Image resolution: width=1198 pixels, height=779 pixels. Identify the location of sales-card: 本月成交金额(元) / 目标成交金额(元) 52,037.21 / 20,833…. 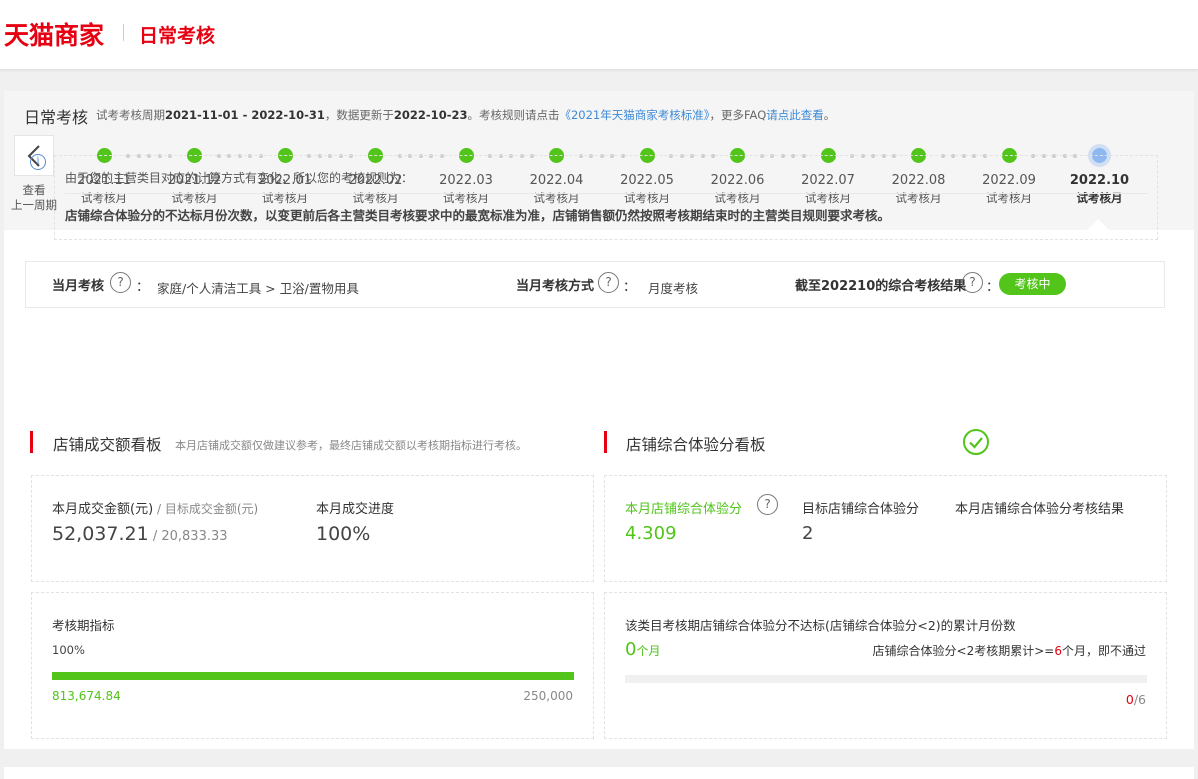
(312, 528).